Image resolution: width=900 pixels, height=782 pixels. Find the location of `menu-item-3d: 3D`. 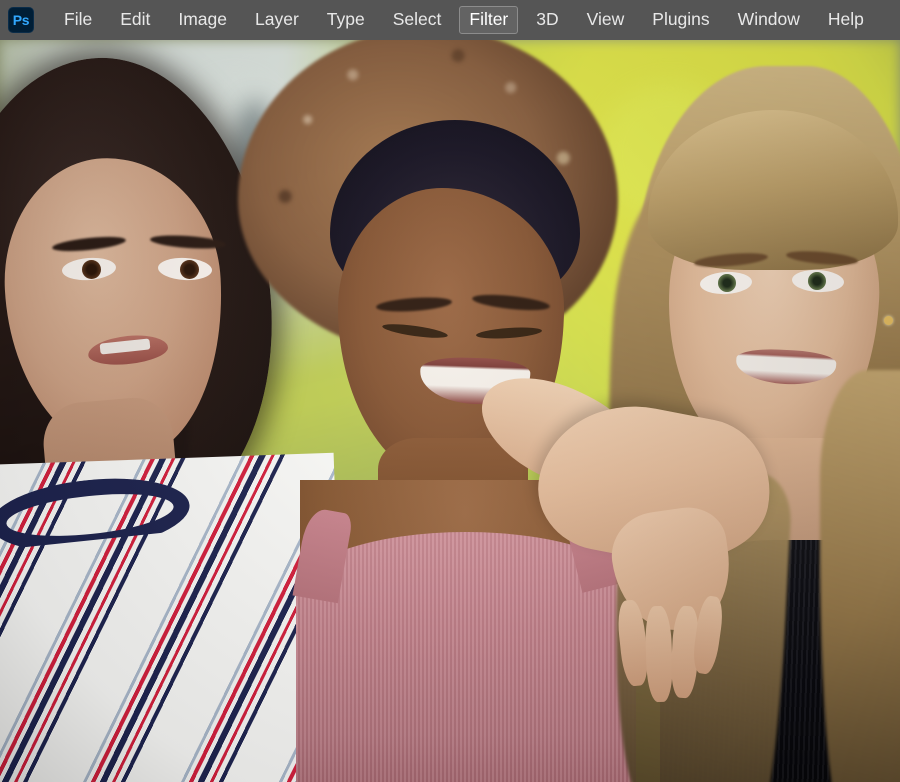

menu-item-3d: 3D is located at coordinates (547, 20).